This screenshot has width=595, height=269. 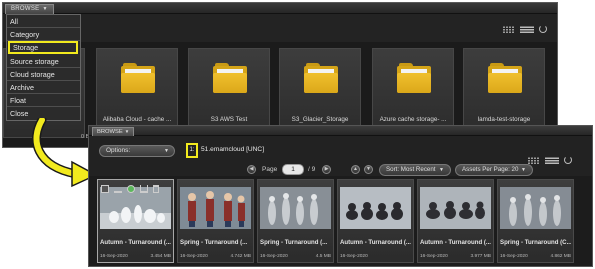 What do you see at coordinates (490, 169) in the screenshot?
I see `assets-per-page-label: Assets Per Page: 20` at bounding box center [490, 169].